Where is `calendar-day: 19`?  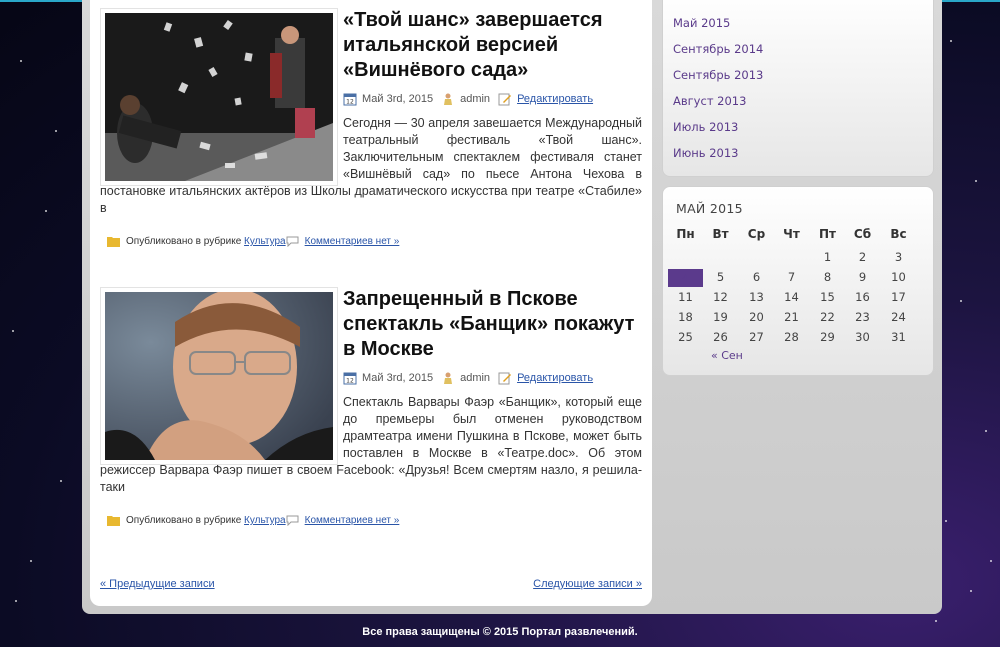 calendar-day: 19 is located at coordinates (720, 317).